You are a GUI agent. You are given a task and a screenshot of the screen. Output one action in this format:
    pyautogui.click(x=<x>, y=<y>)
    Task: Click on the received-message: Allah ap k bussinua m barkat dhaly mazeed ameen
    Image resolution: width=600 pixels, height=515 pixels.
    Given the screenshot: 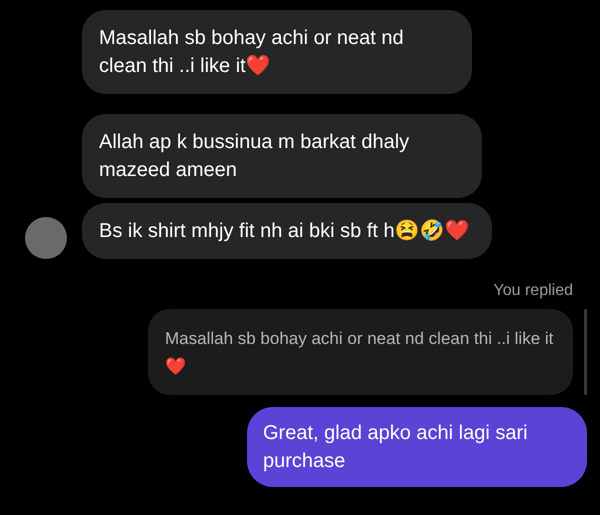 What is the action you would take?
    pyautogui.click(x=282, y=156)
    